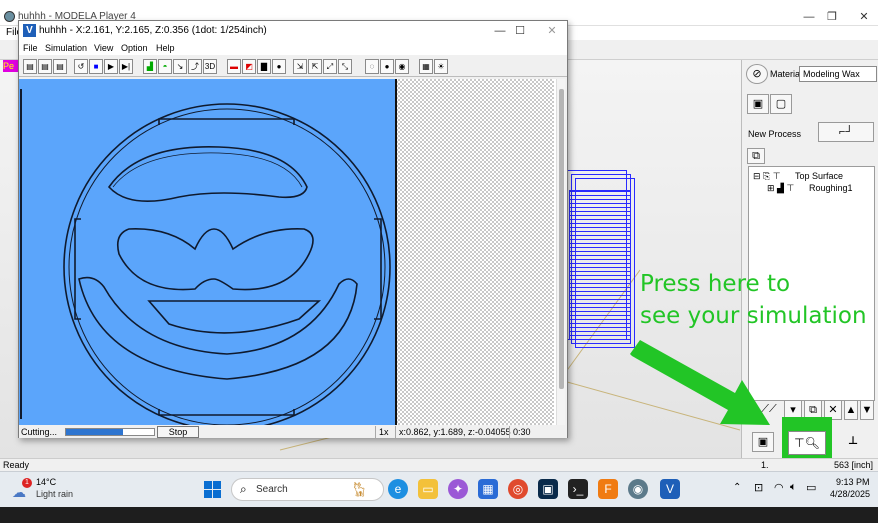  What do you see at coordinates (111, 66) in the screenshot?
I see `play-icon: ▶` at bounding box center [111, 66].